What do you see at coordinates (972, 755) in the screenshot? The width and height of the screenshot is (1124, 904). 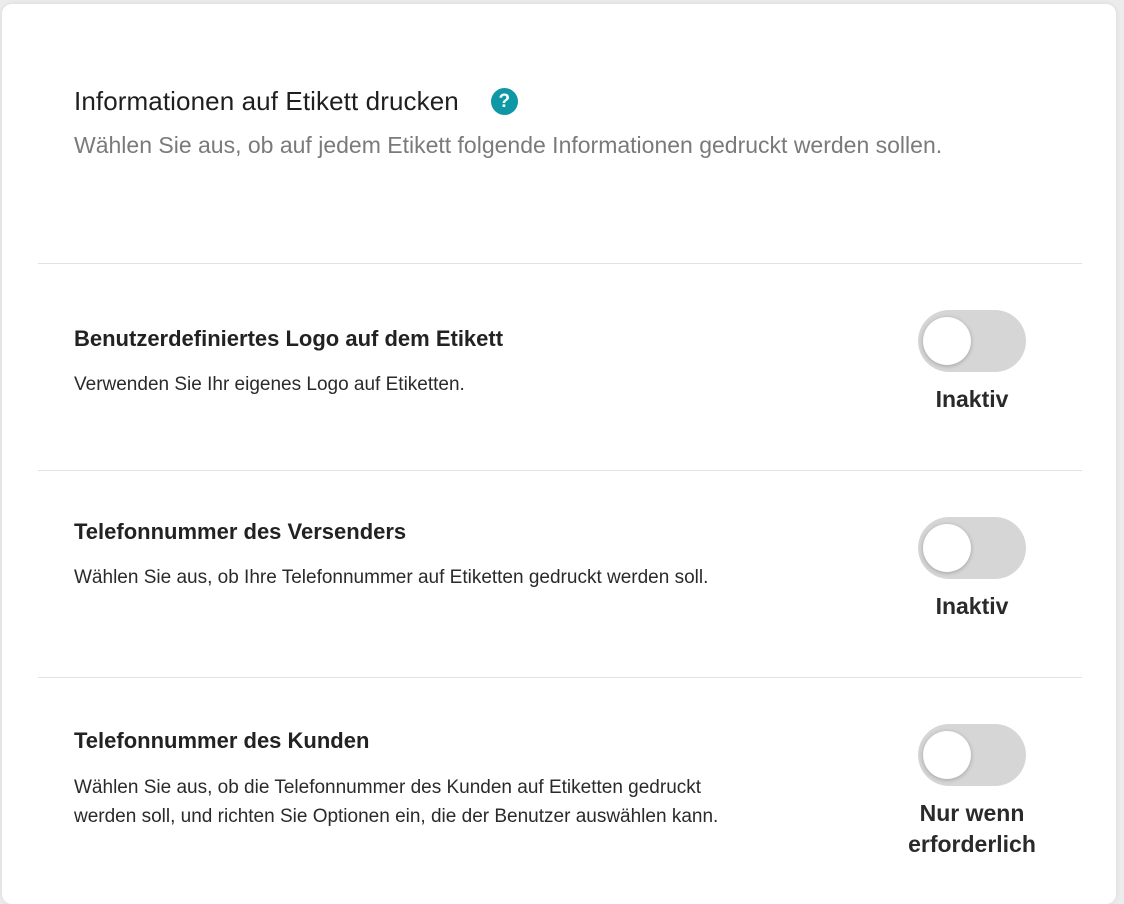 I see `customer-phone-toggle` at bounding box center [972, 755].